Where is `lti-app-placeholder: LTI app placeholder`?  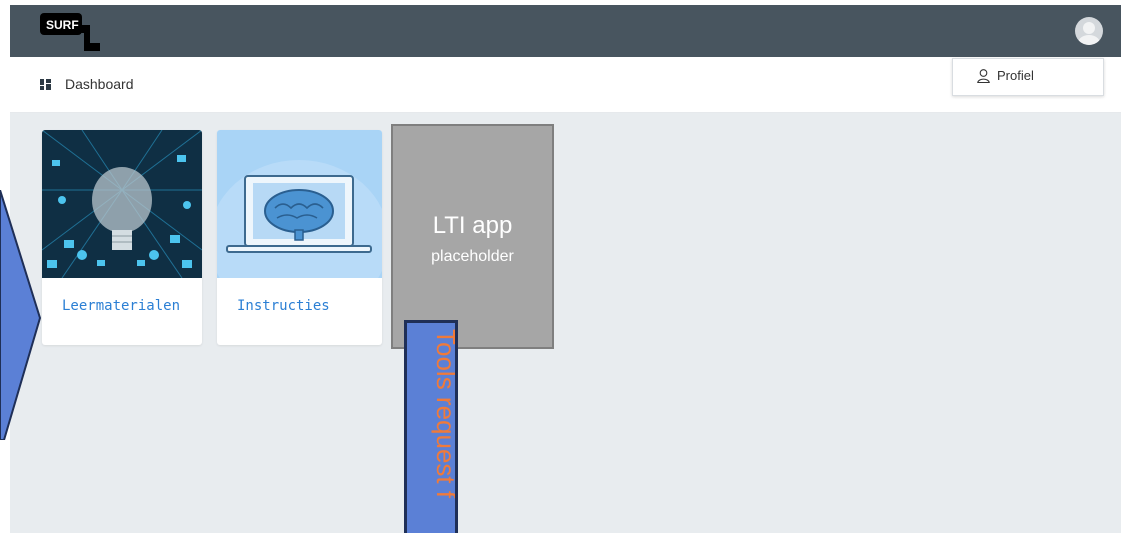 lti-app-placeholder: LTI app placeholder is located at coordinates (472, 236).